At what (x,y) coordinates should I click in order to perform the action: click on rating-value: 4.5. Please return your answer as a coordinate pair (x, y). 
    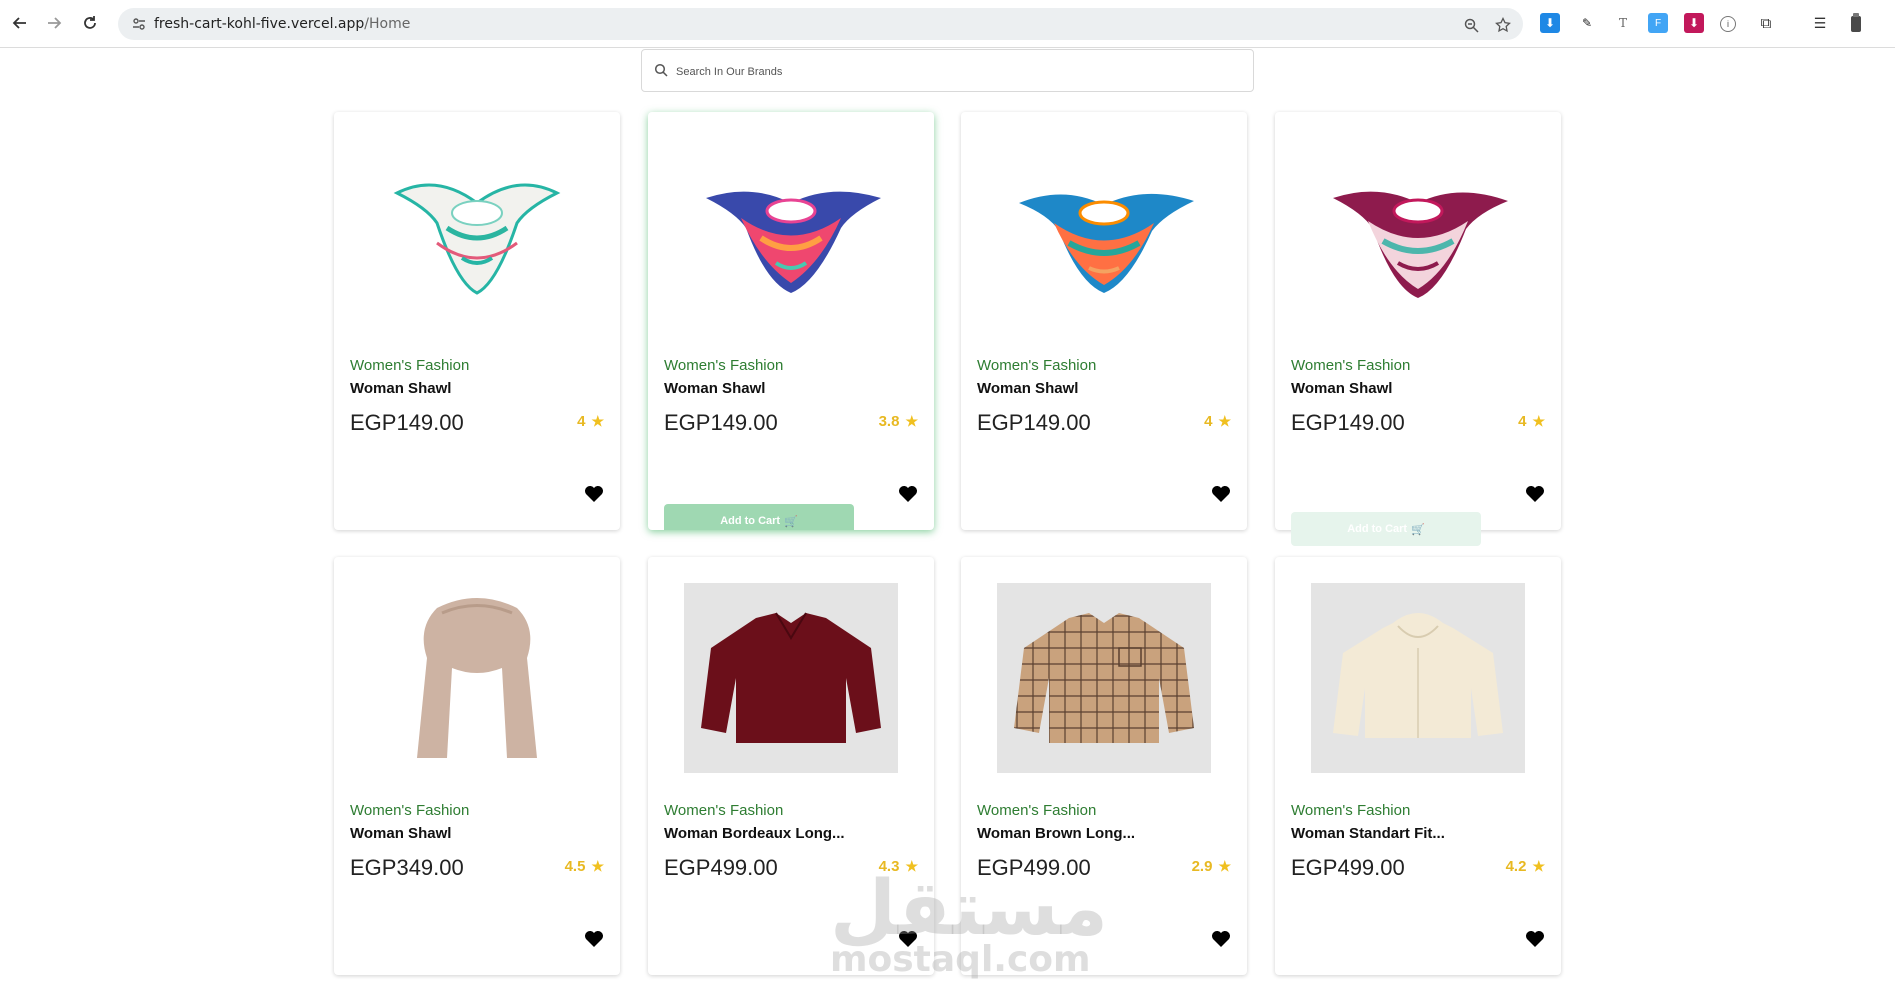
    Looking at the image, I should click on (575, 866).